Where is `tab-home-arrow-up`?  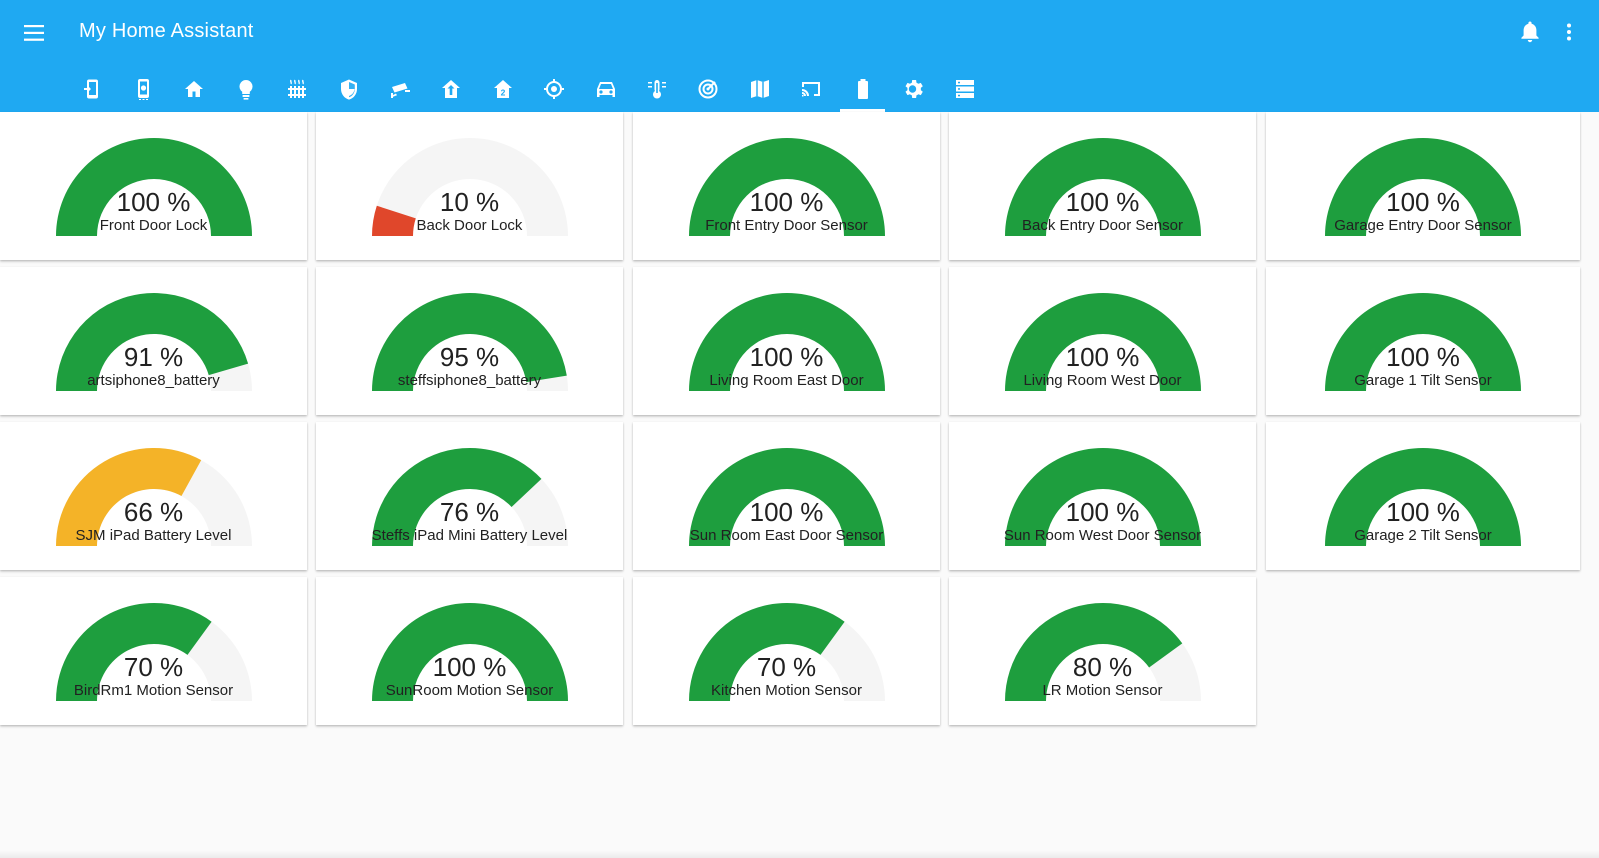 tab-home-arrow-up is located at coordinates (451, 89).